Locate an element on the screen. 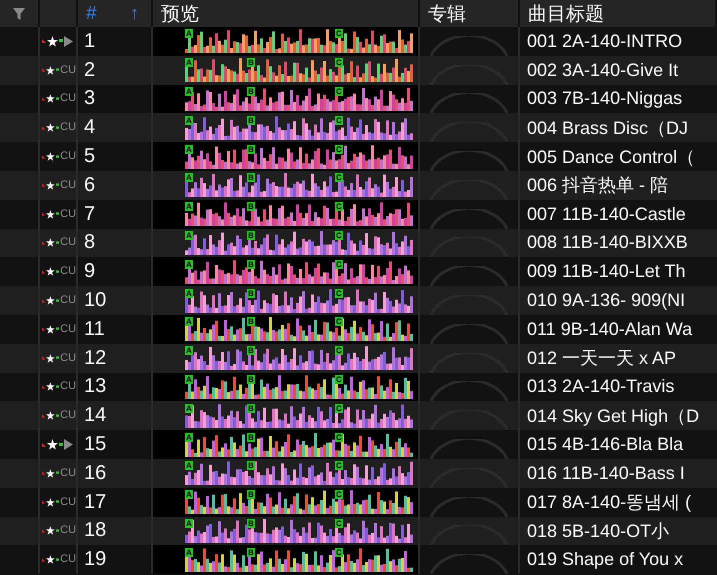 The width and height of the screenshot is (717, 575). track-number: 6 is located at coordinates (90, 185).